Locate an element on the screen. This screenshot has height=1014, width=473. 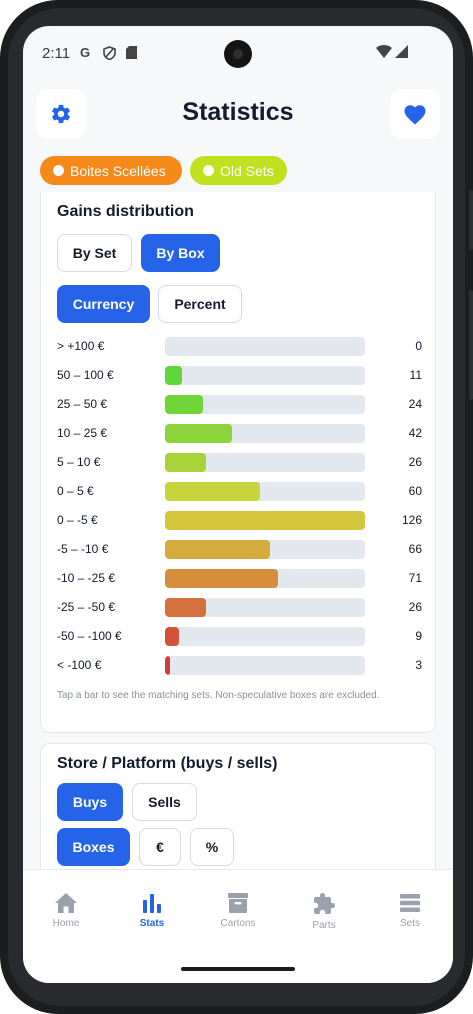
gains-row: 0 – 5 € 60 is located at coordinates (239, 491).